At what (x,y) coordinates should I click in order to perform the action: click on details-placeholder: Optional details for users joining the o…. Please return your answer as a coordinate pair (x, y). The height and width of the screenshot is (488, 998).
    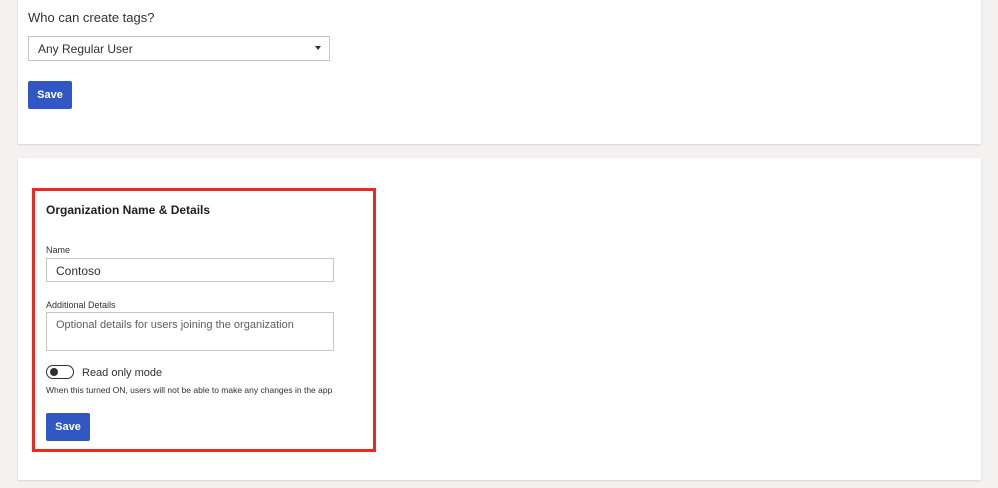
    Looking at the image, I should click on (175, 325).